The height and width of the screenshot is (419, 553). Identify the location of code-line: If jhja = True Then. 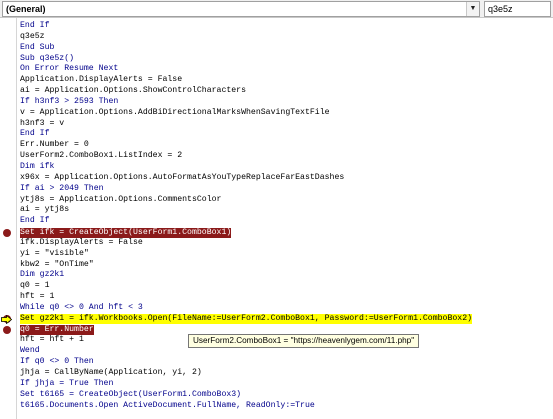
(286, 384).